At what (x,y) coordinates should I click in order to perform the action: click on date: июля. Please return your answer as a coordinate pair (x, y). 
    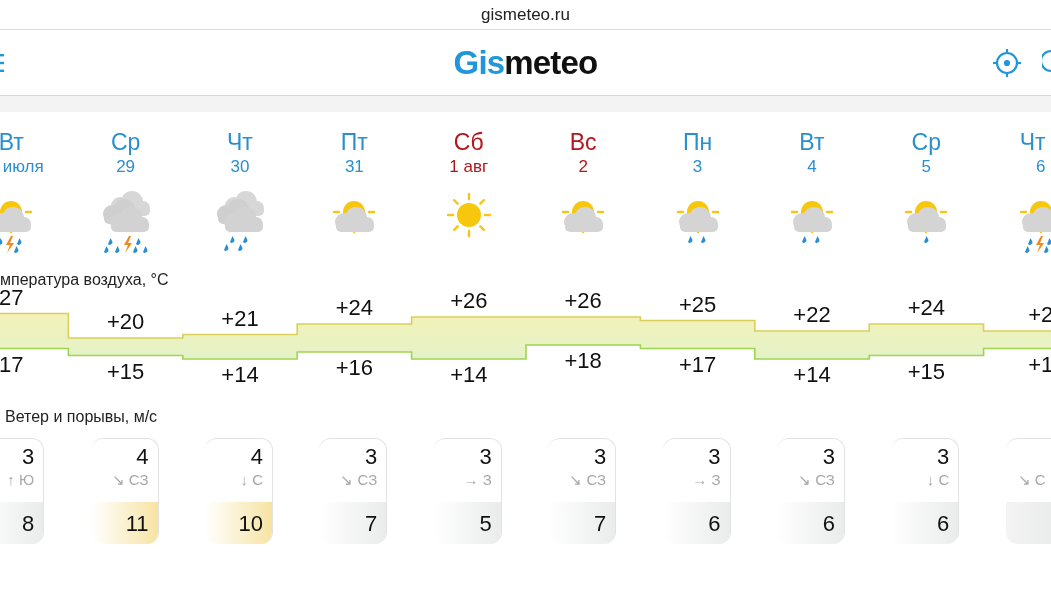
    Looking at the image, I should click on (23, 167).